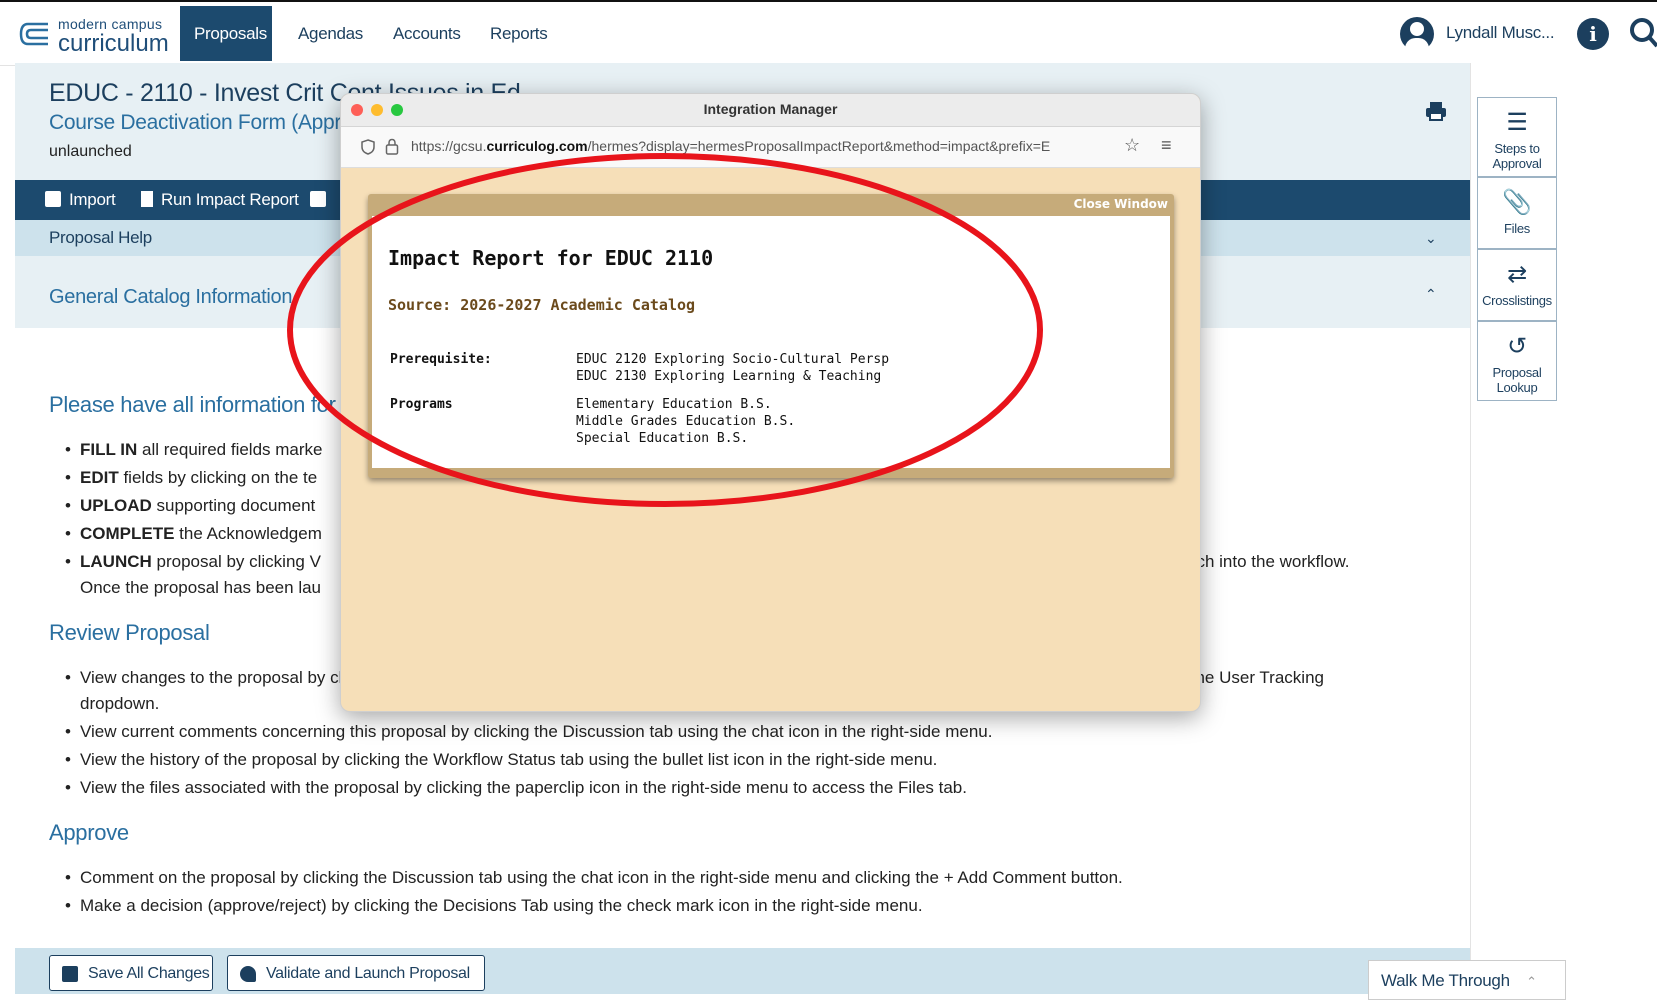 Image resolution: width=1657 pixels, height=1002 pixels. What do you see at coordinates (1166, 145) in the screenshot?
I see `hamburger-menu-icon: ≡` at bounding box center [1166, 145].